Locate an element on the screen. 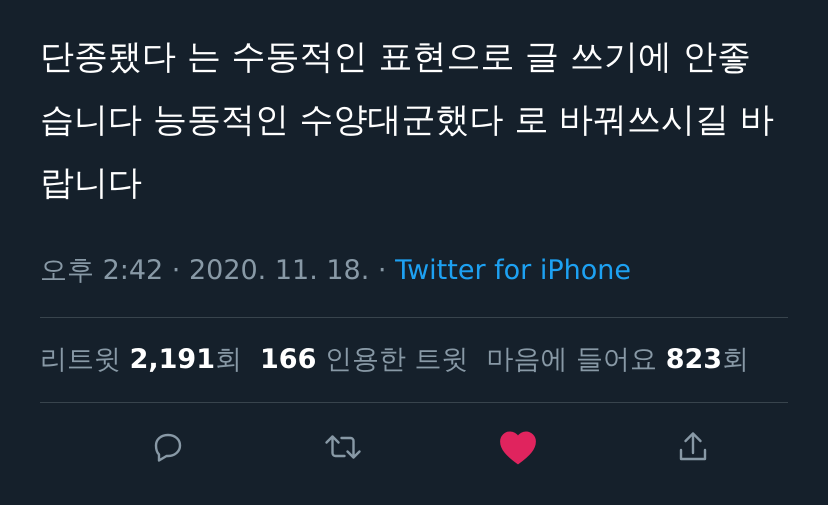 This screenshot has height=505, width=828. engagement-stat: 마음에 들어요 823회 is located at coordinates (618, 360).